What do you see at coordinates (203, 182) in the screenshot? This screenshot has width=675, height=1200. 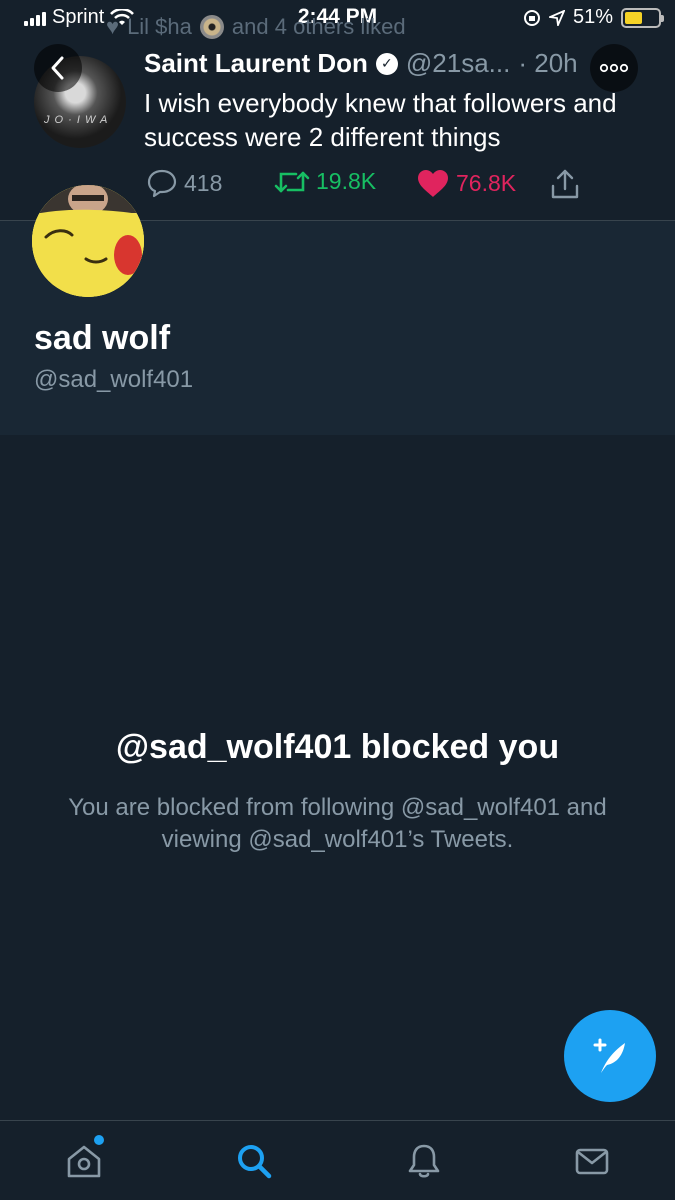 I see `reply-count: 418` at bounding box center [203, 182].